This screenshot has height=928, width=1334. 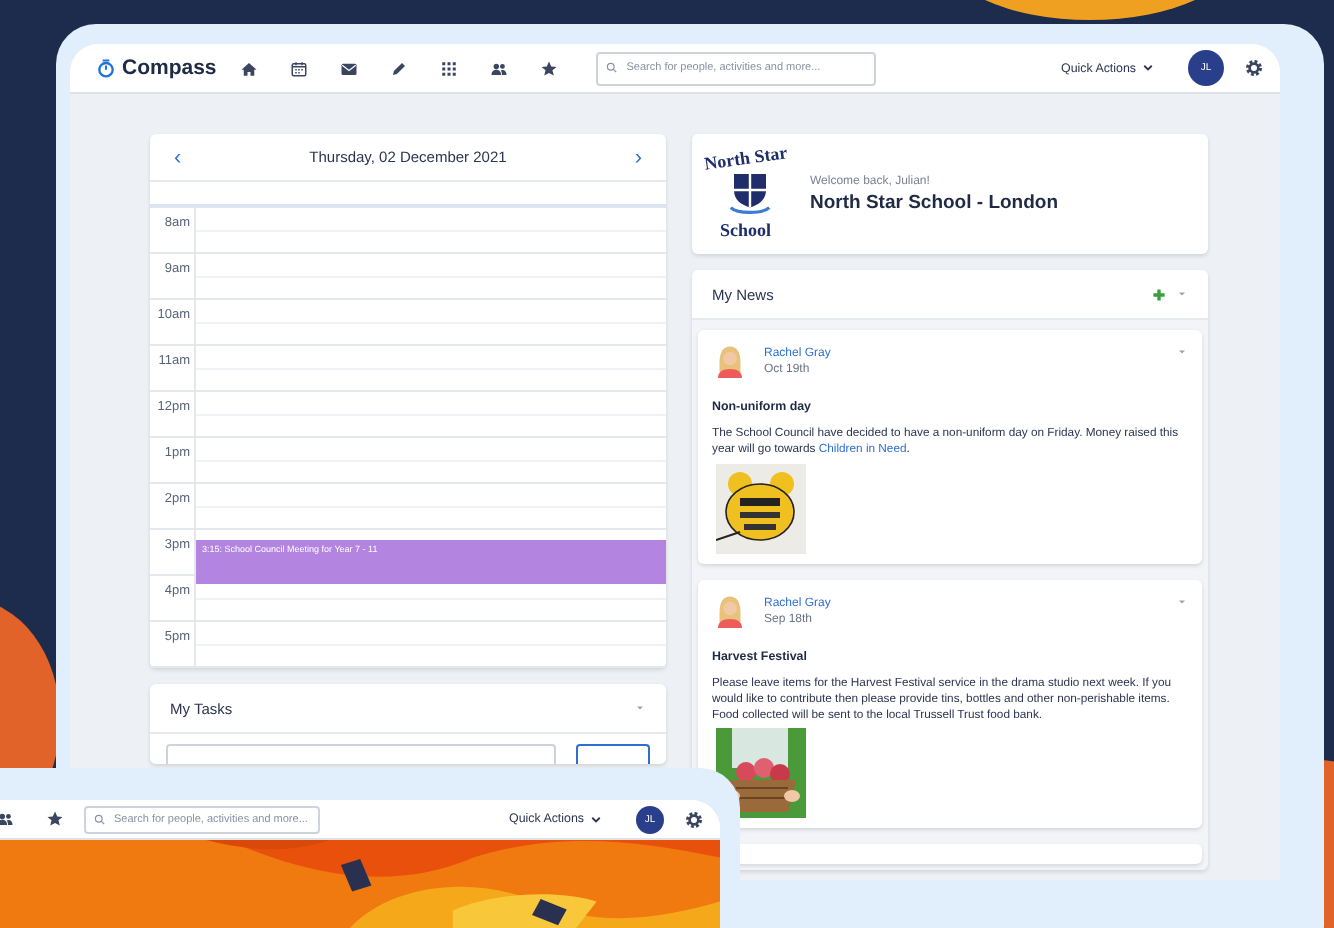 I want to click on previous-day-button: ‹, so click(x=178, y=157).